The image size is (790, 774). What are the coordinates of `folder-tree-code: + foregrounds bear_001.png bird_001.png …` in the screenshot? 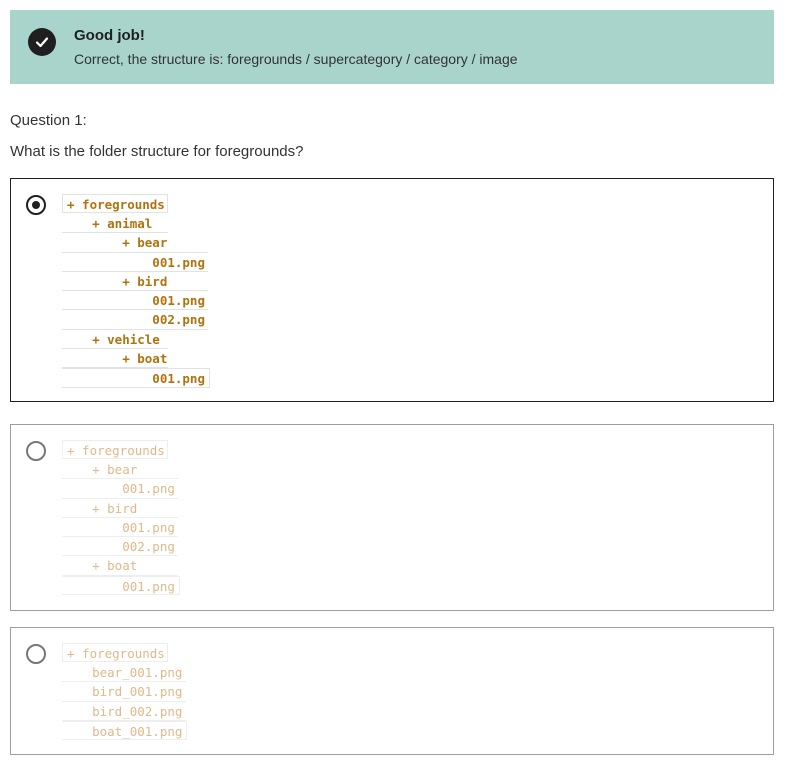 It's located at (125, 692).